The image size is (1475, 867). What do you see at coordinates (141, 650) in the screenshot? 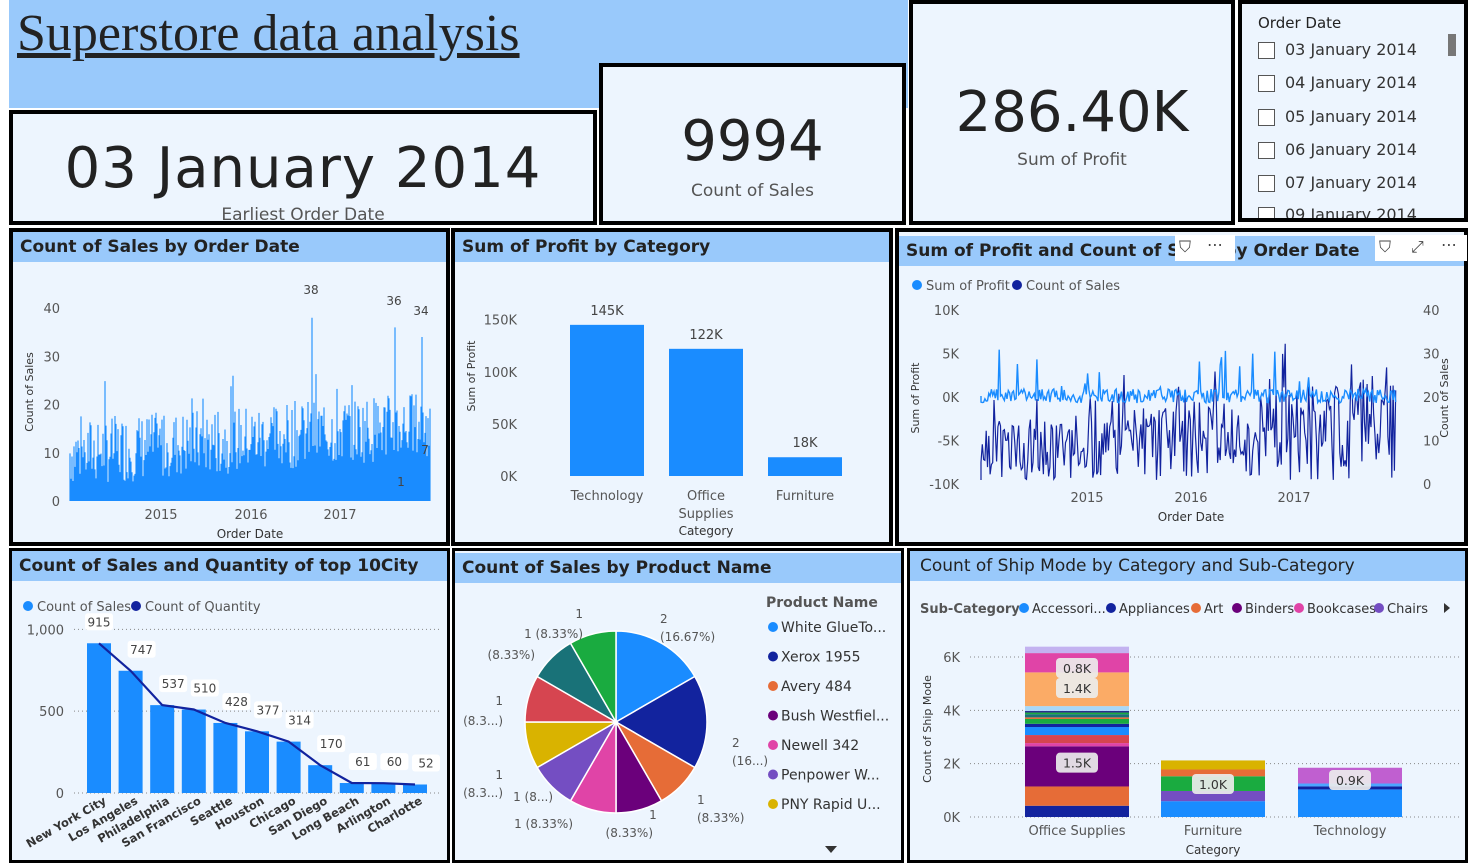
I see `data-label: 747` at bounding box center [141, 650].